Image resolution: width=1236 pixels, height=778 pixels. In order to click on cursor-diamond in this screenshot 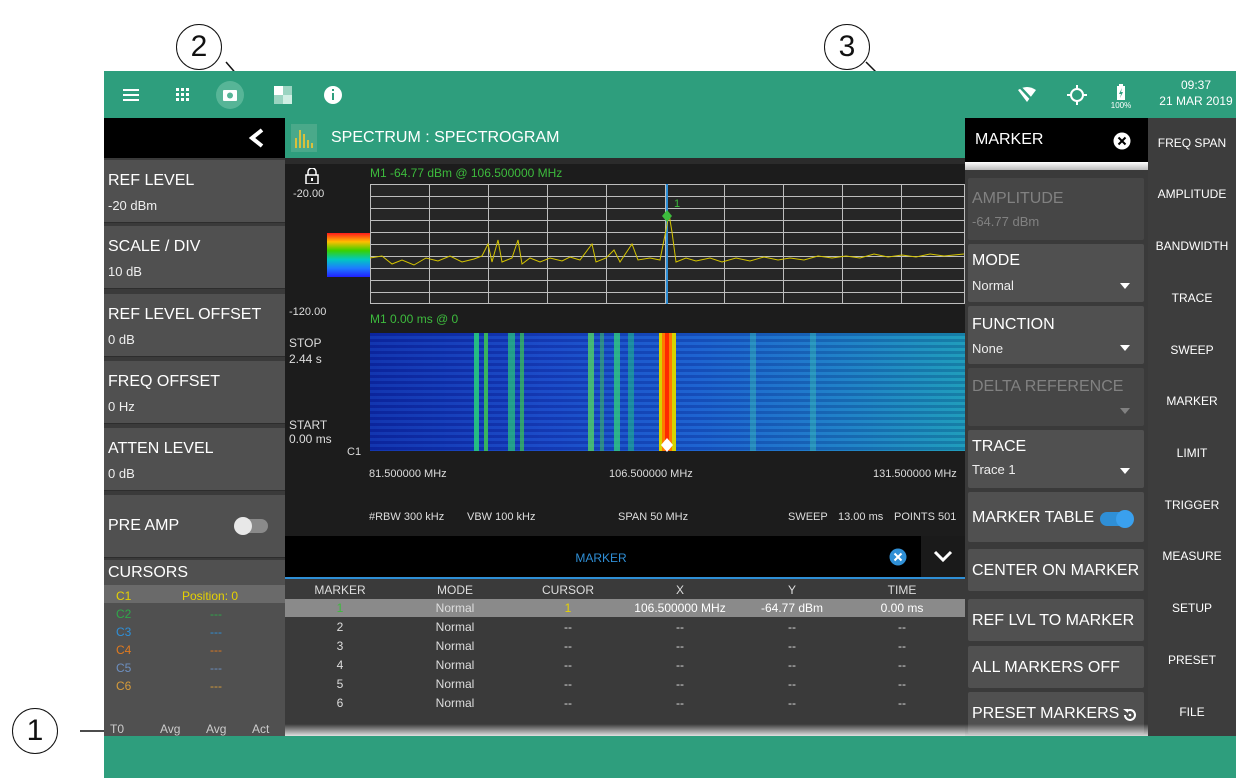, I will do `click(667, 445)`.